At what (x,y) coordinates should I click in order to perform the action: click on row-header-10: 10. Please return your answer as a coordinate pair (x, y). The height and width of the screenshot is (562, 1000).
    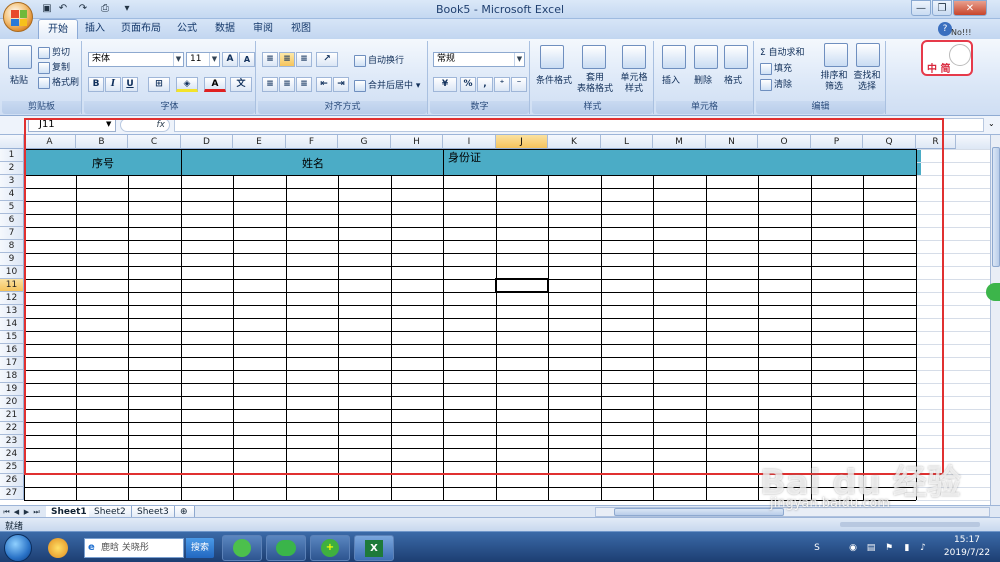
    Looking at the image, I should click on (12, 272).